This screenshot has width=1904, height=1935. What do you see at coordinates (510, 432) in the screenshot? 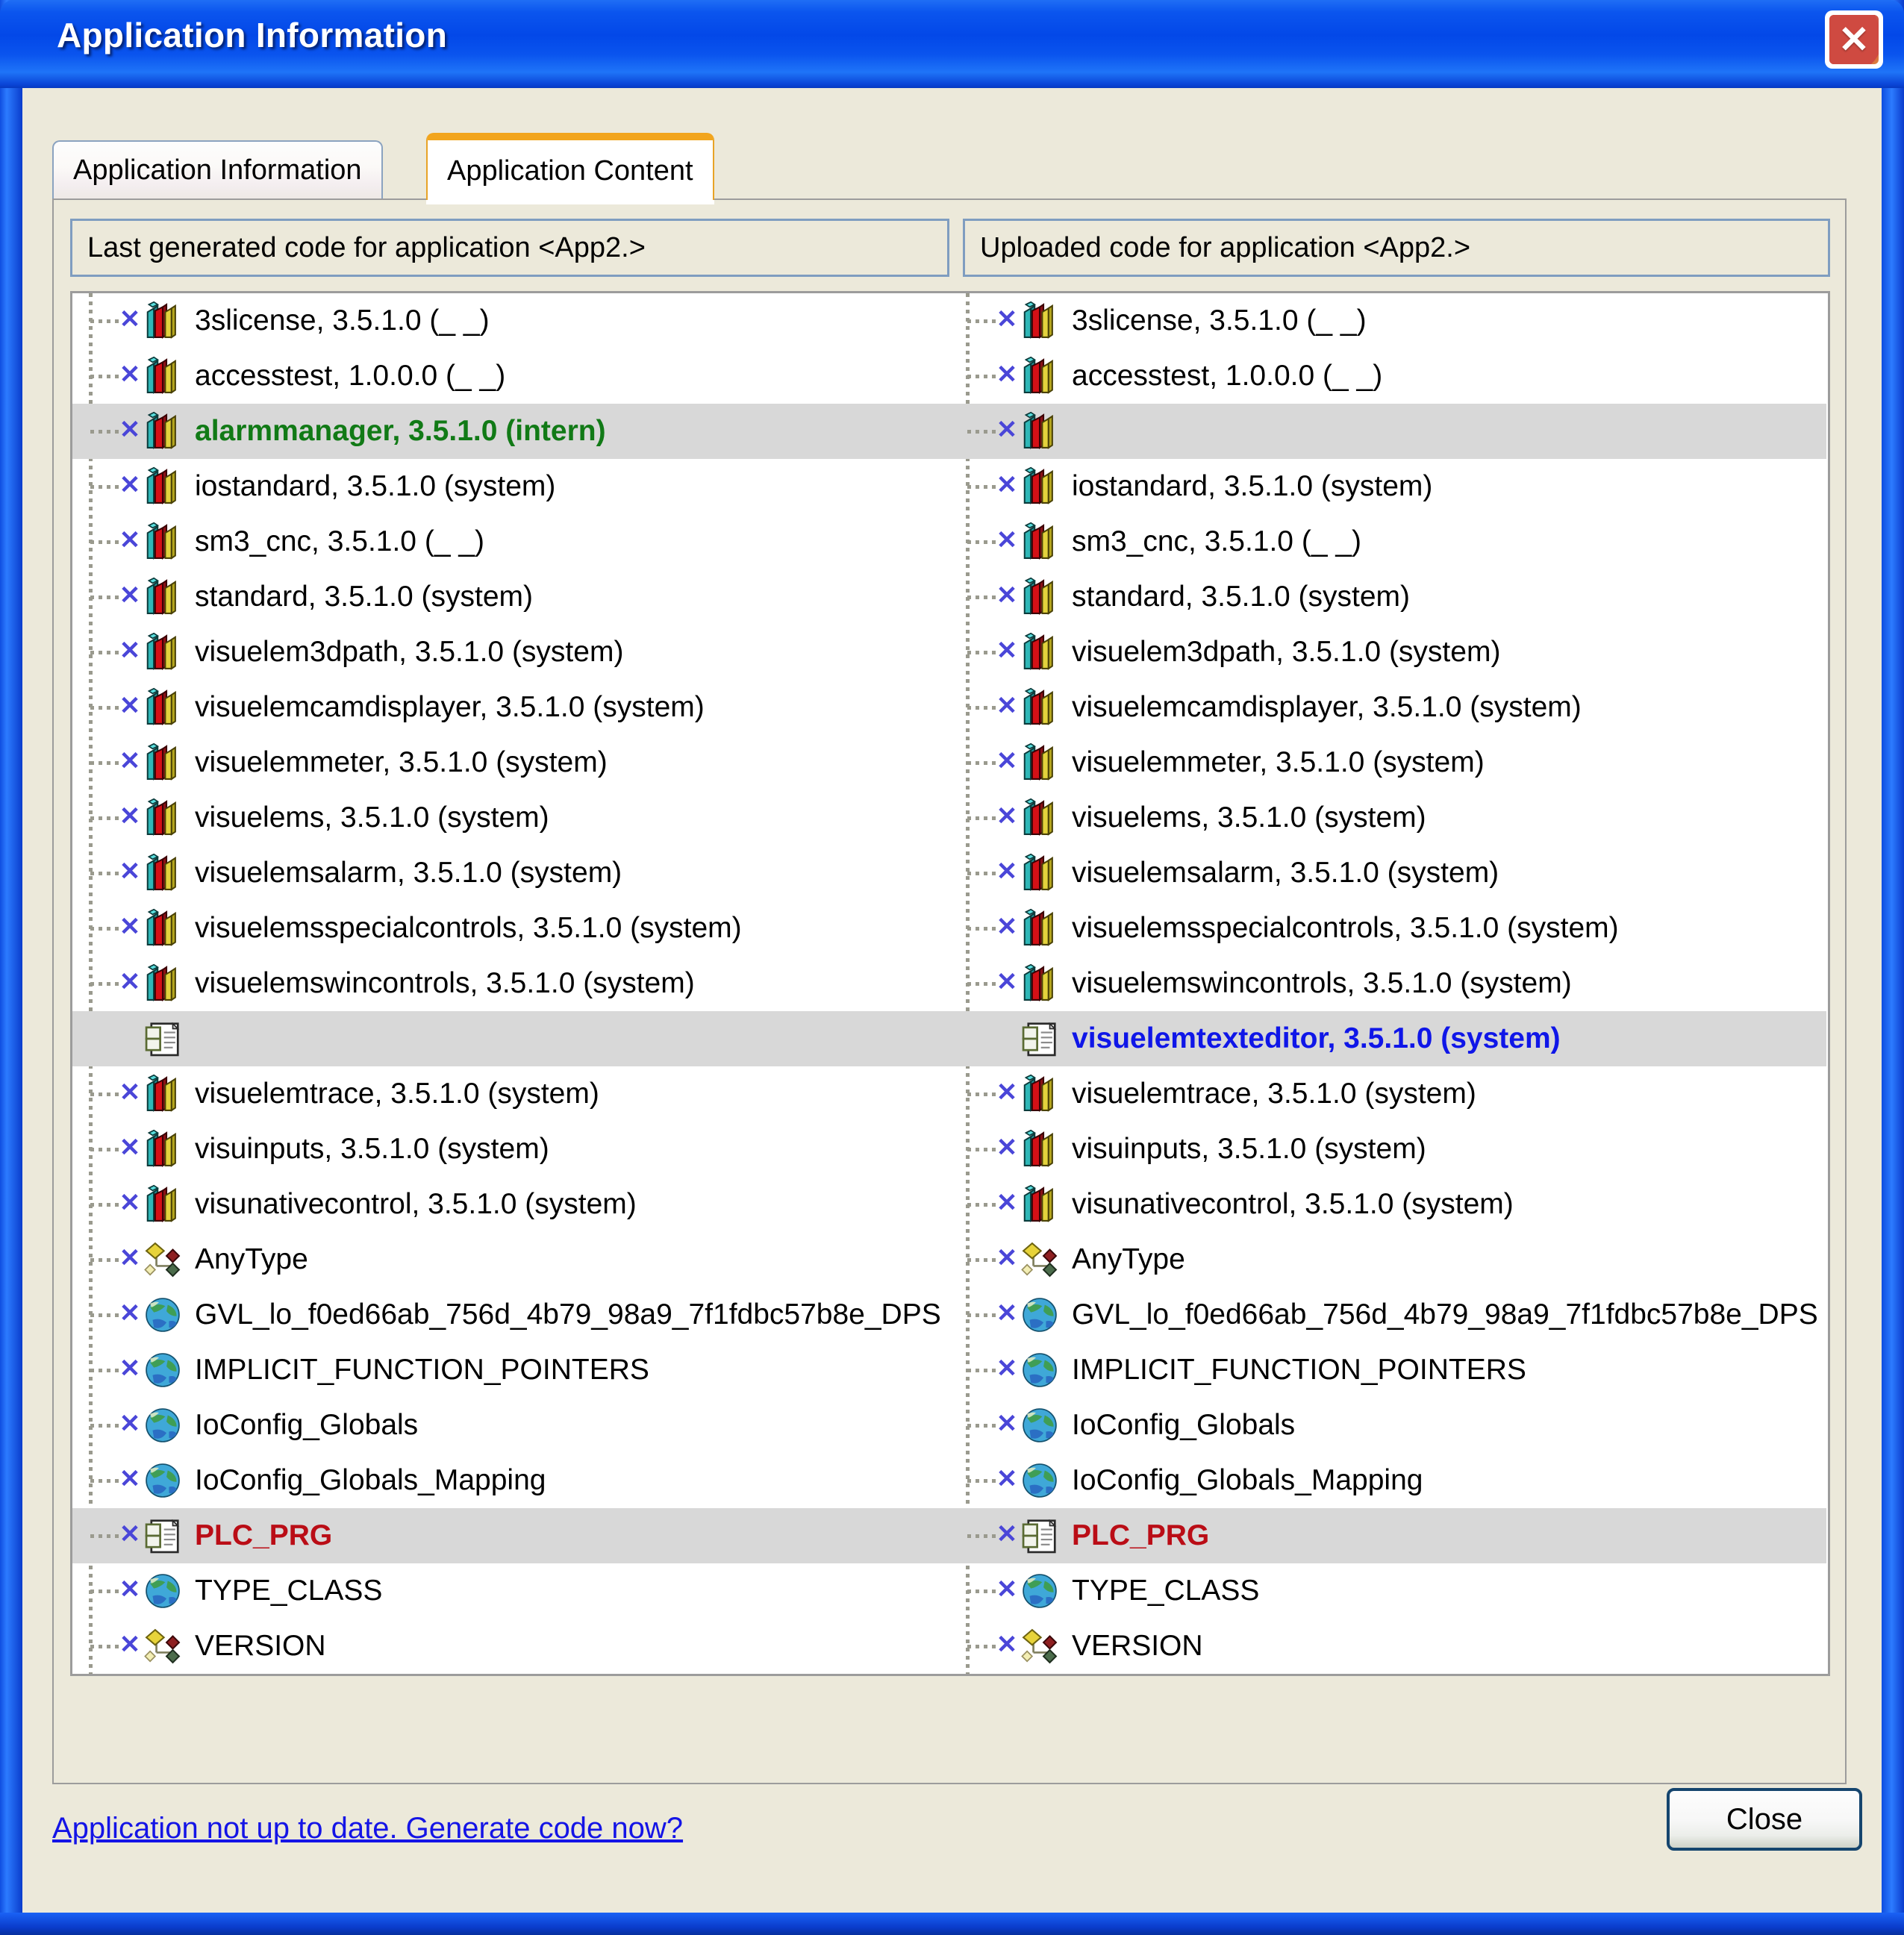
I see `tree-row: ✕ alarmmanager, 3.5.1.0 (intern)` at bounding box center [510, 432].